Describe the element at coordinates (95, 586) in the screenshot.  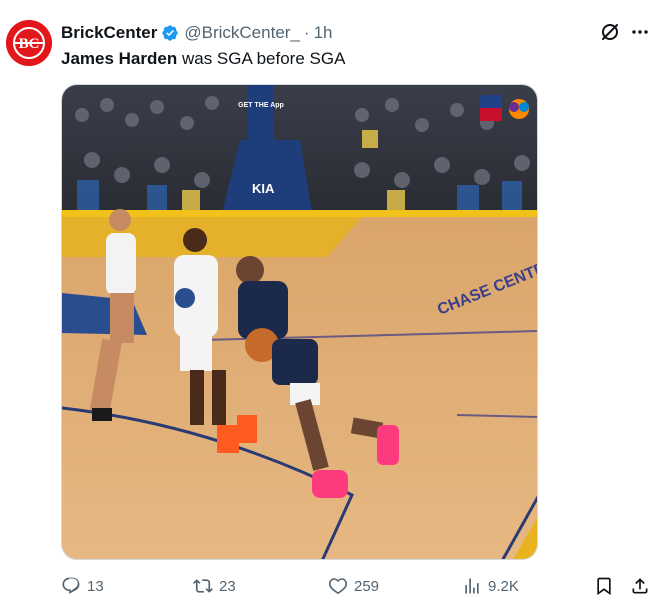
I see `reply-count: 13` at that location.